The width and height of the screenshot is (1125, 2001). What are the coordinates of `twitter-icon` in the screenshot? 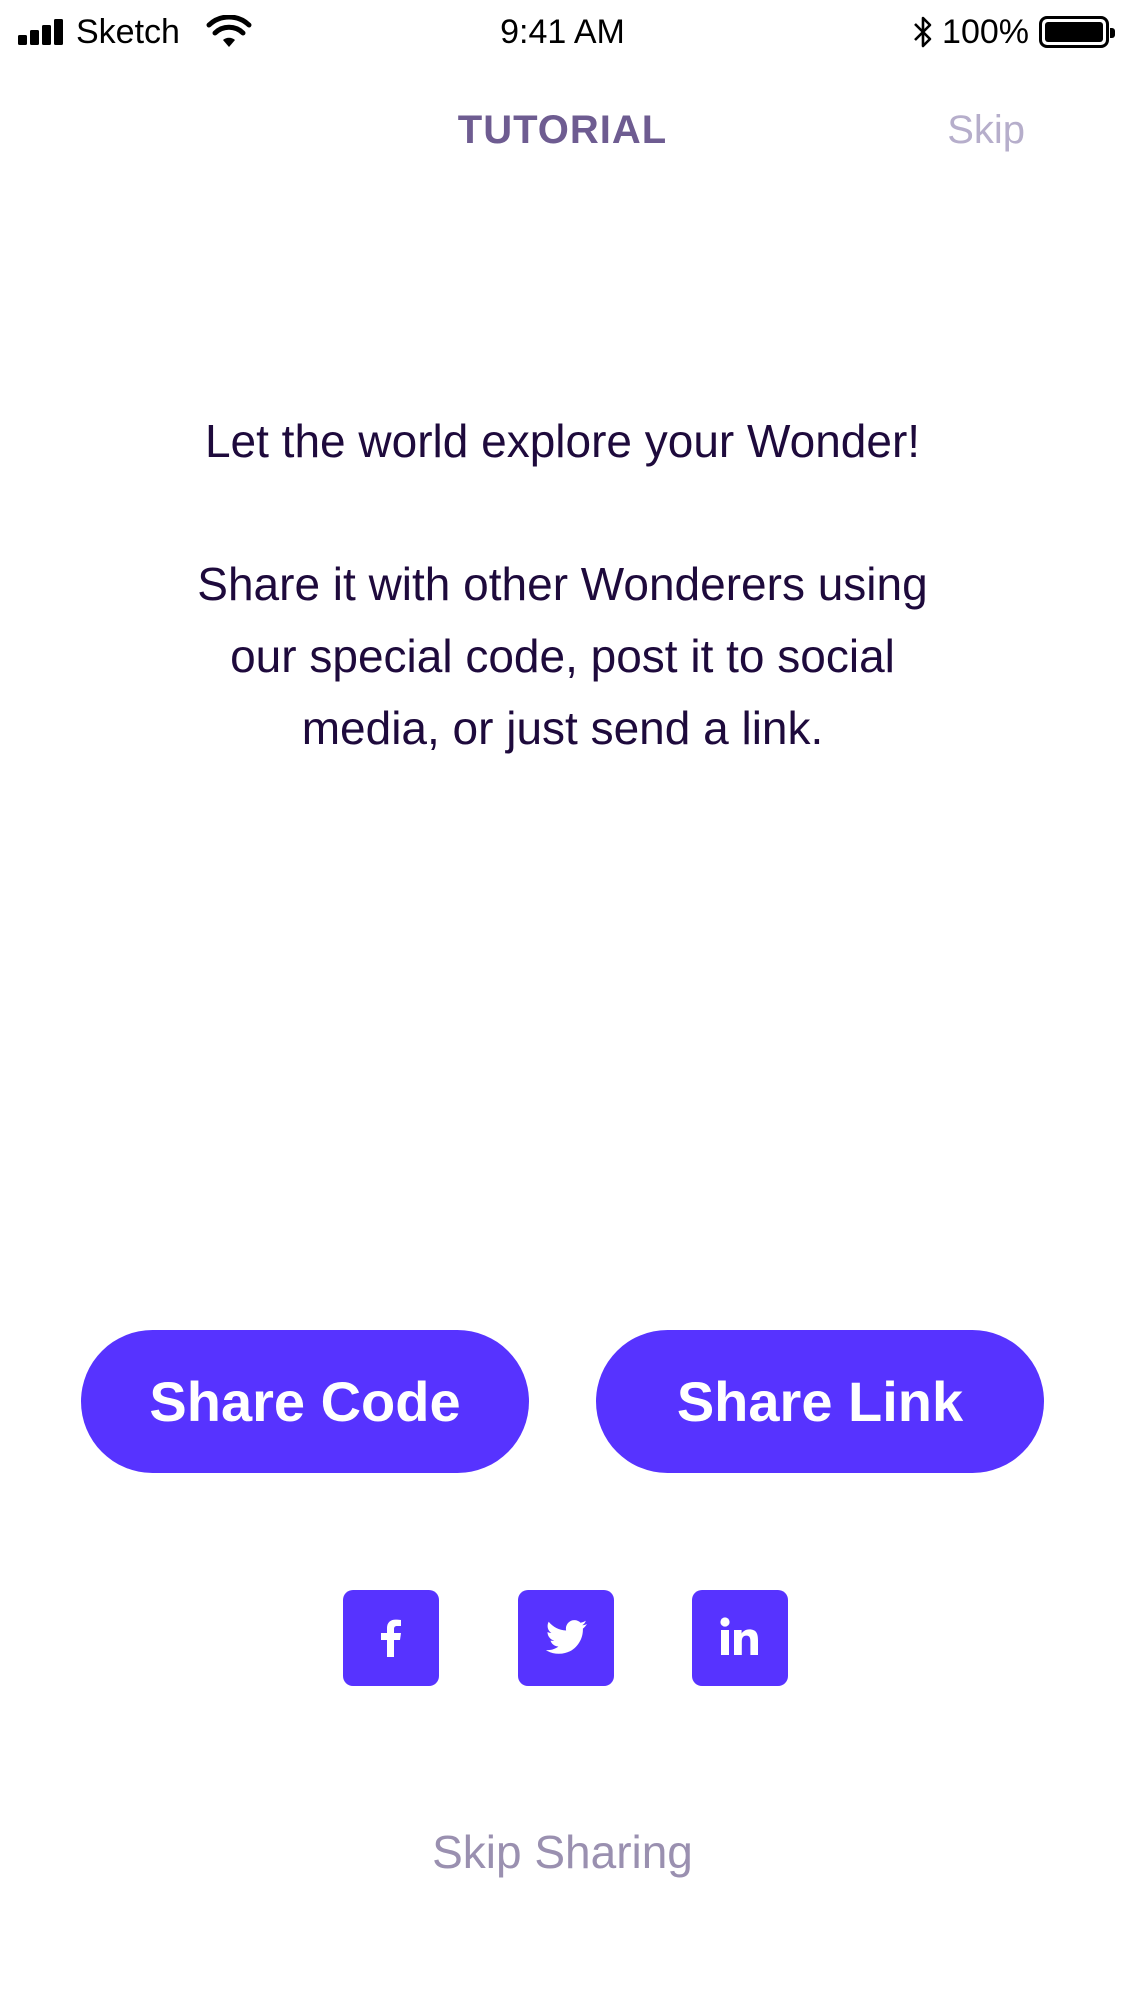 It's located at (566, 1637).